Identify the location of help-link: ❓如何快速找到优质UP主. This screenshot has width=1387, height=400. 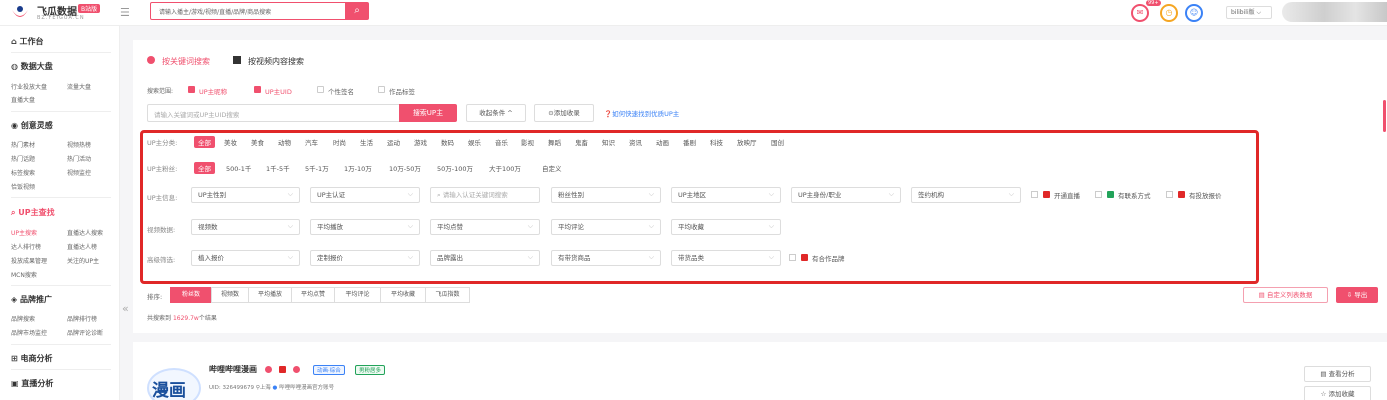
(641, 113).